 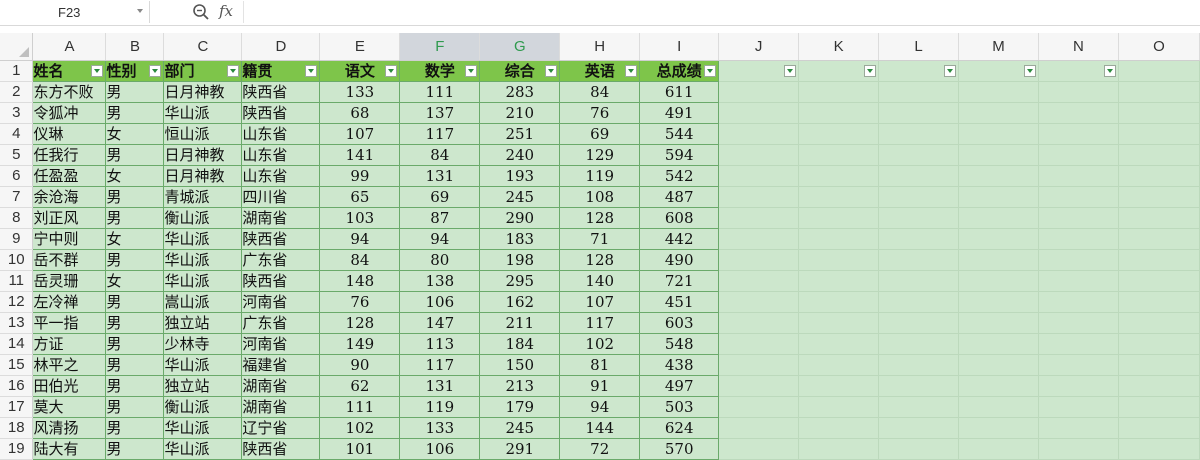 What do you see at coordinates (69, 113) in the screenshot?
I see `cell: 令狐冲` at bounding box center [69, 113].